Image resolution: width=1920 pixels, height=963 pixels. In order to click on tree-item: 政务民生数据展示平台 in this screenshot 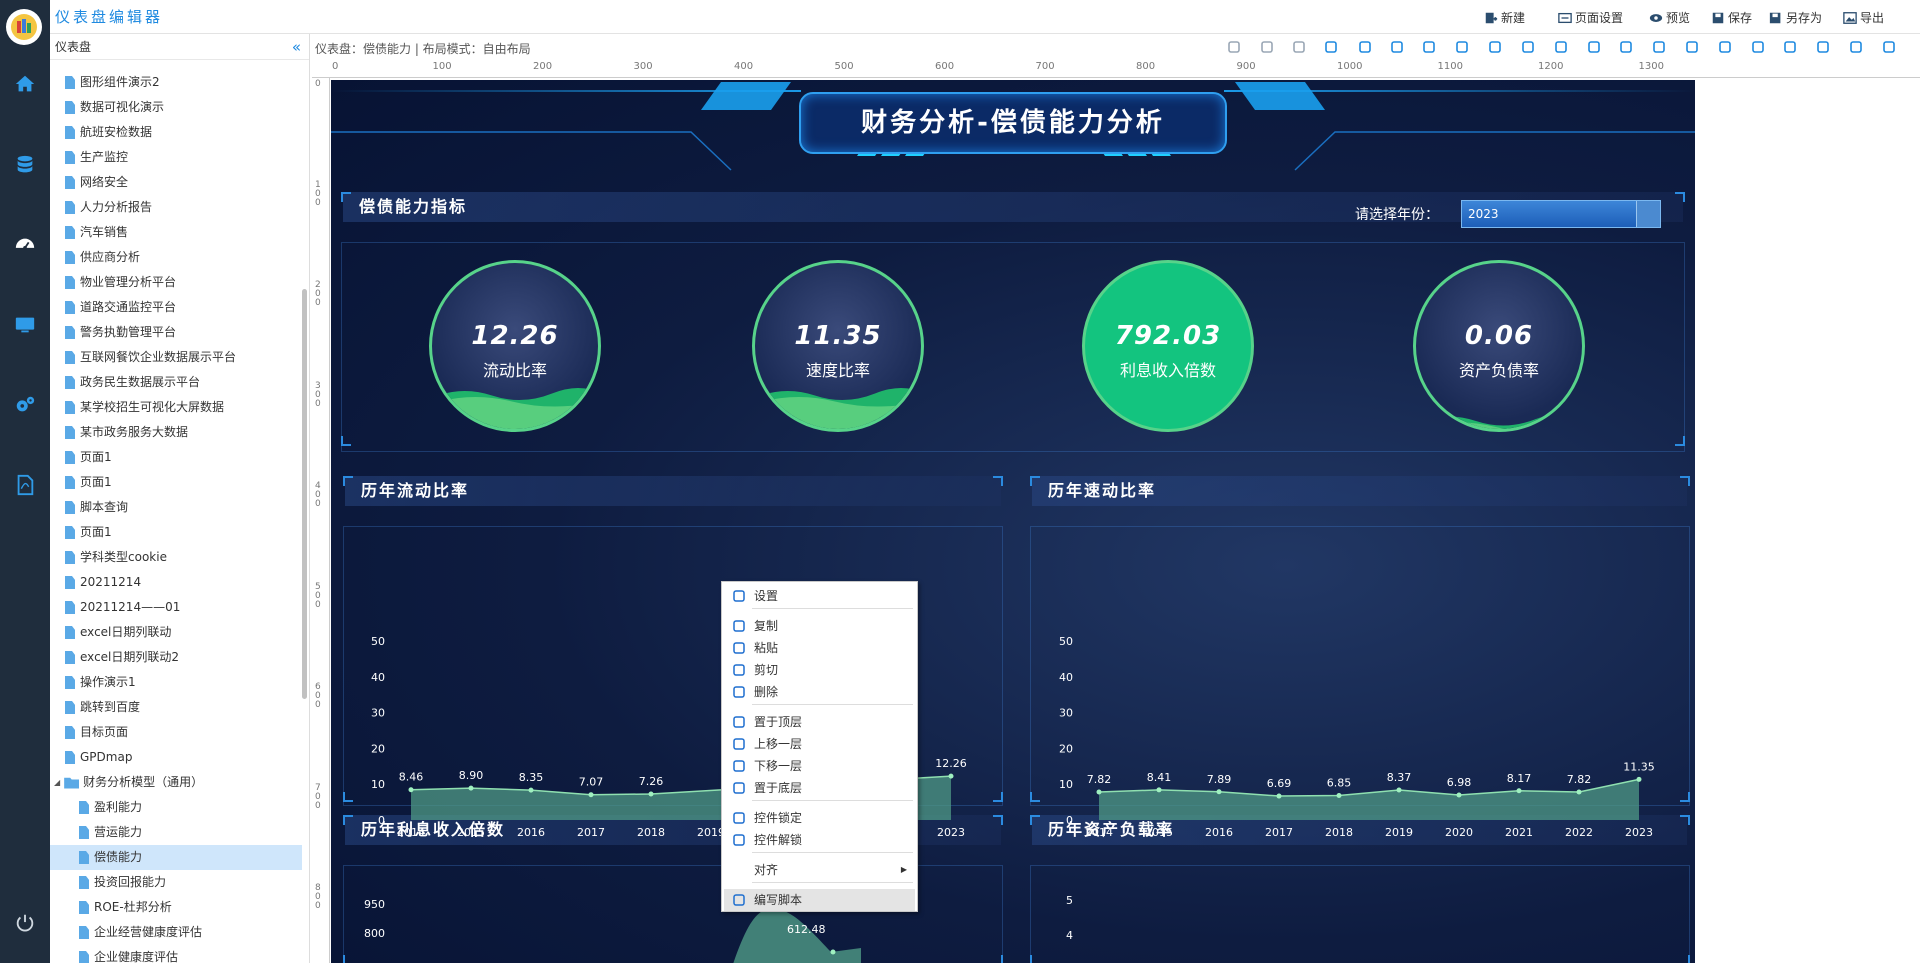, I will do `click(176, 382)`.